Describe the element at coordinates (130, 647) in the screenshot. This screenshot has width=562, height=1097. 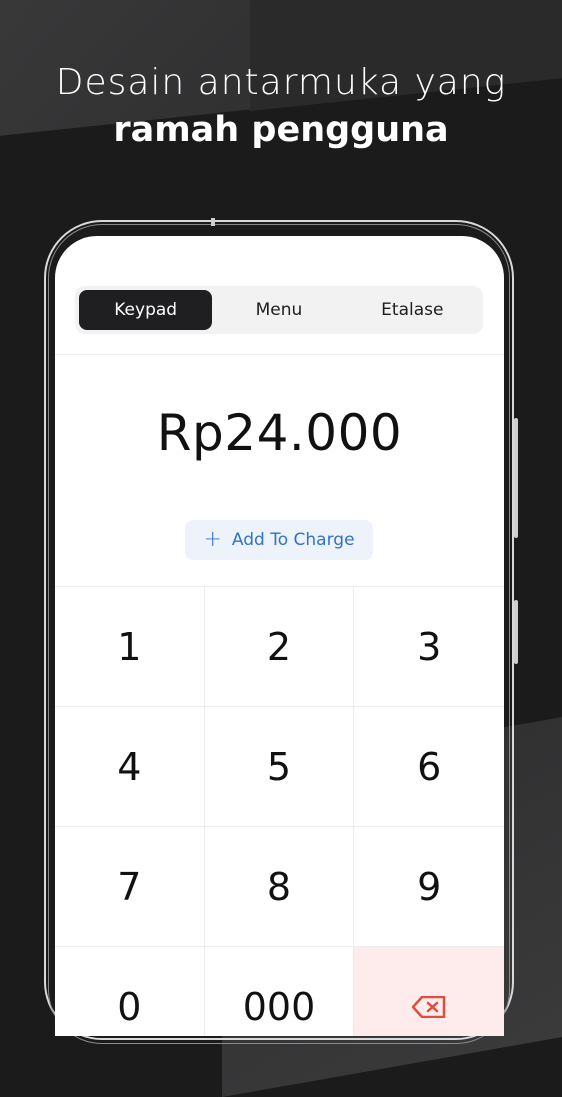
I see `key-1: 1` at that location.